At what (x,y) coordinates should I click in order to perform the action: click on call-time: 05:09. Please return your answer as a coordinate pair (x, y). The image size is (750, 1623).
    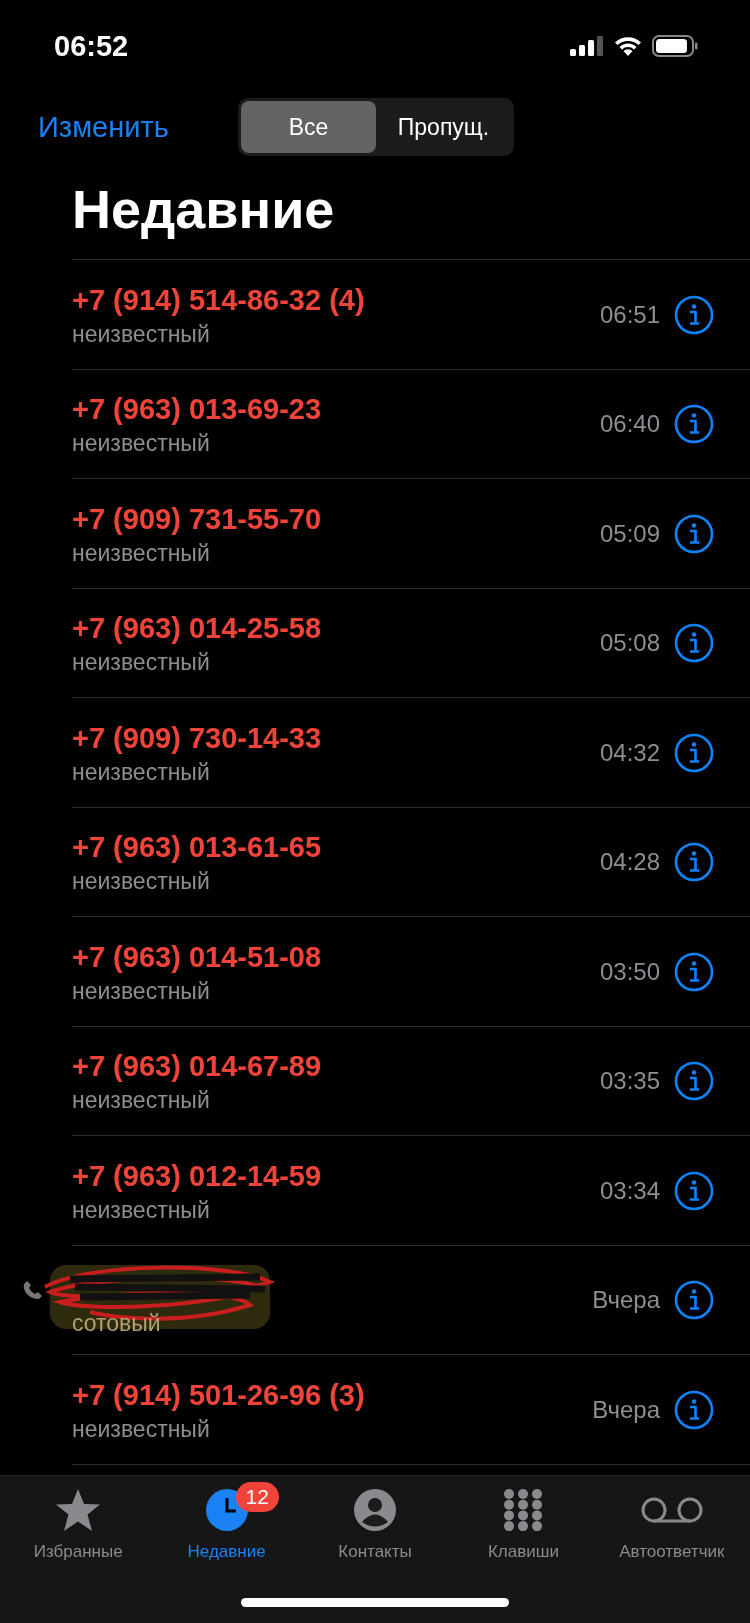
    Looking at the image, I should click on (629, 533).